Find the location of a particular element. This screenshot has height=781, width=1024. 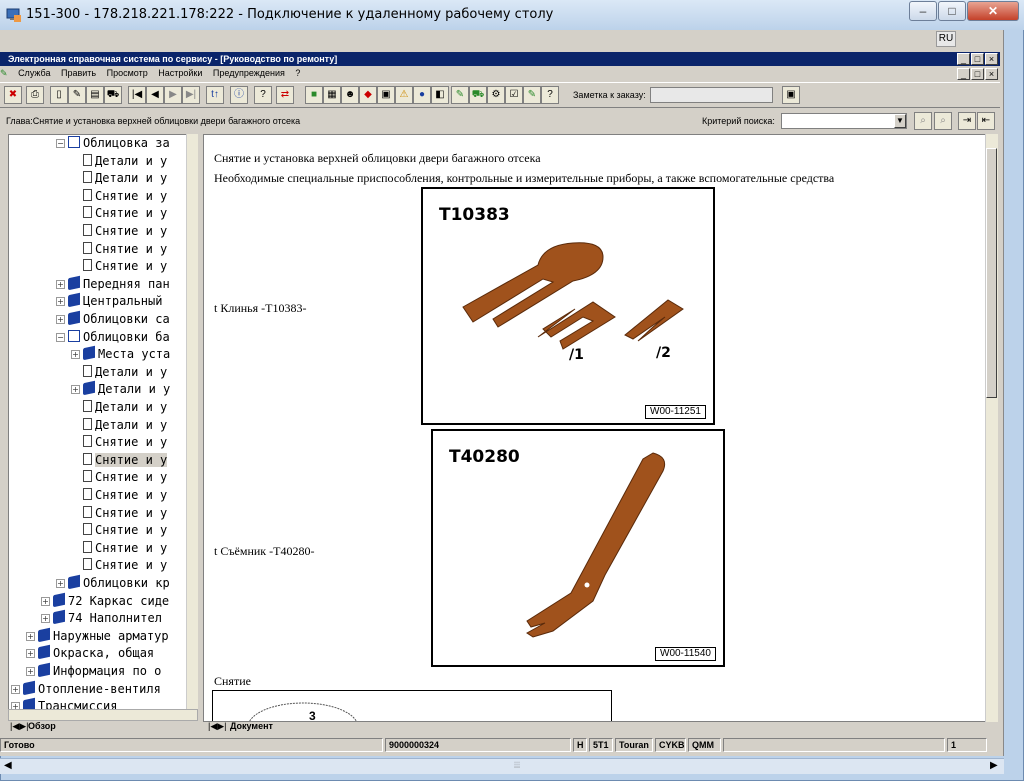

tree-vertical-scrollbar is located at coordinates (192, 423).